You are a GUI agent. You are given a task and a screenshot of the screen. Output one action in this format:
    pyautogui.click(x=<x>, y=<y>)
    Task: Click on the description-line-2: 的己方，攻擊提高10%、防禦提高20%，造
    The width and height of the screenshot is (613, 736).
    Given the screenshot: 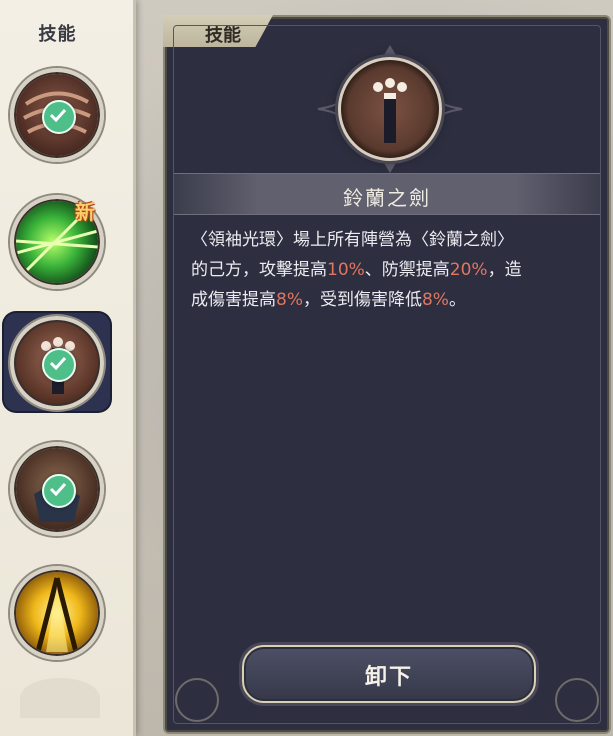 What is the action you would take?
    pyautogui.click(x=356, y=270)
    